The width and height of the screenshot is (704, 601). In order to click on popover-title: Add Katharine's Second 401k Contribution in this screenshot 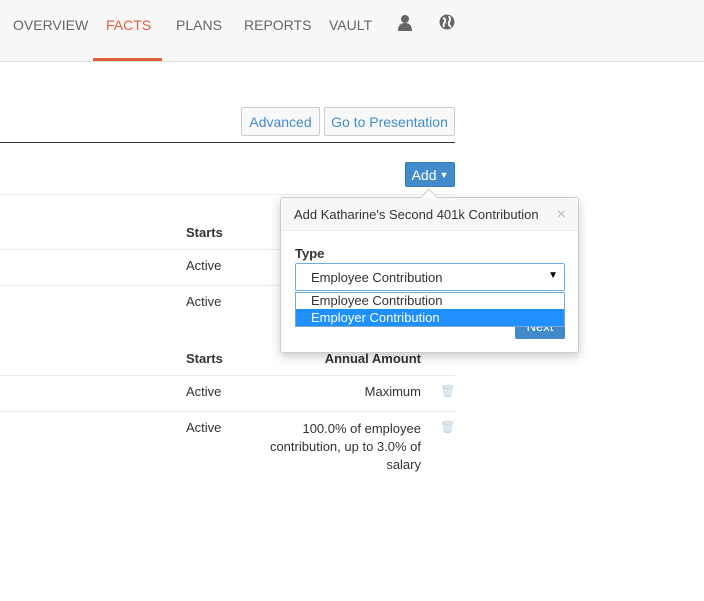, I will do `click(416, 214)`.